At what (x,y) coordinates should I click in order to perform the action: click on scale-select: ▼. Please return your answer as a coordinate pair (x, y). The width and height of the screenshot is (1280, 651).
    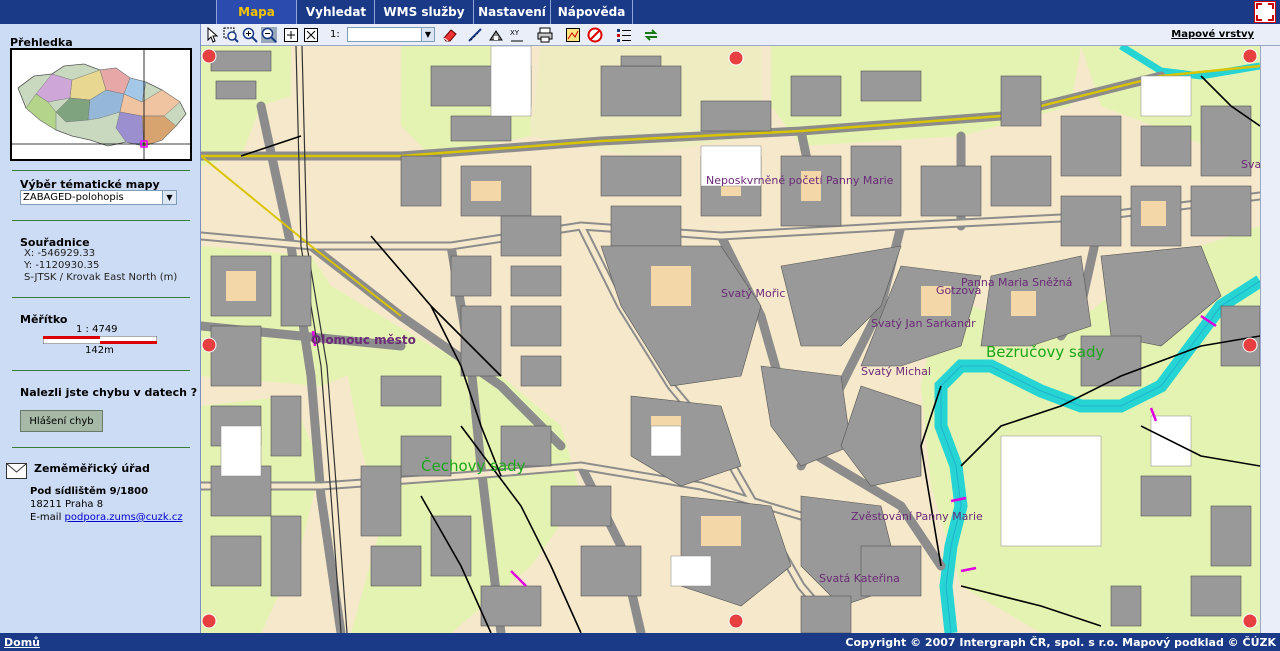
    Looking at the image, I should click on (391, 34).